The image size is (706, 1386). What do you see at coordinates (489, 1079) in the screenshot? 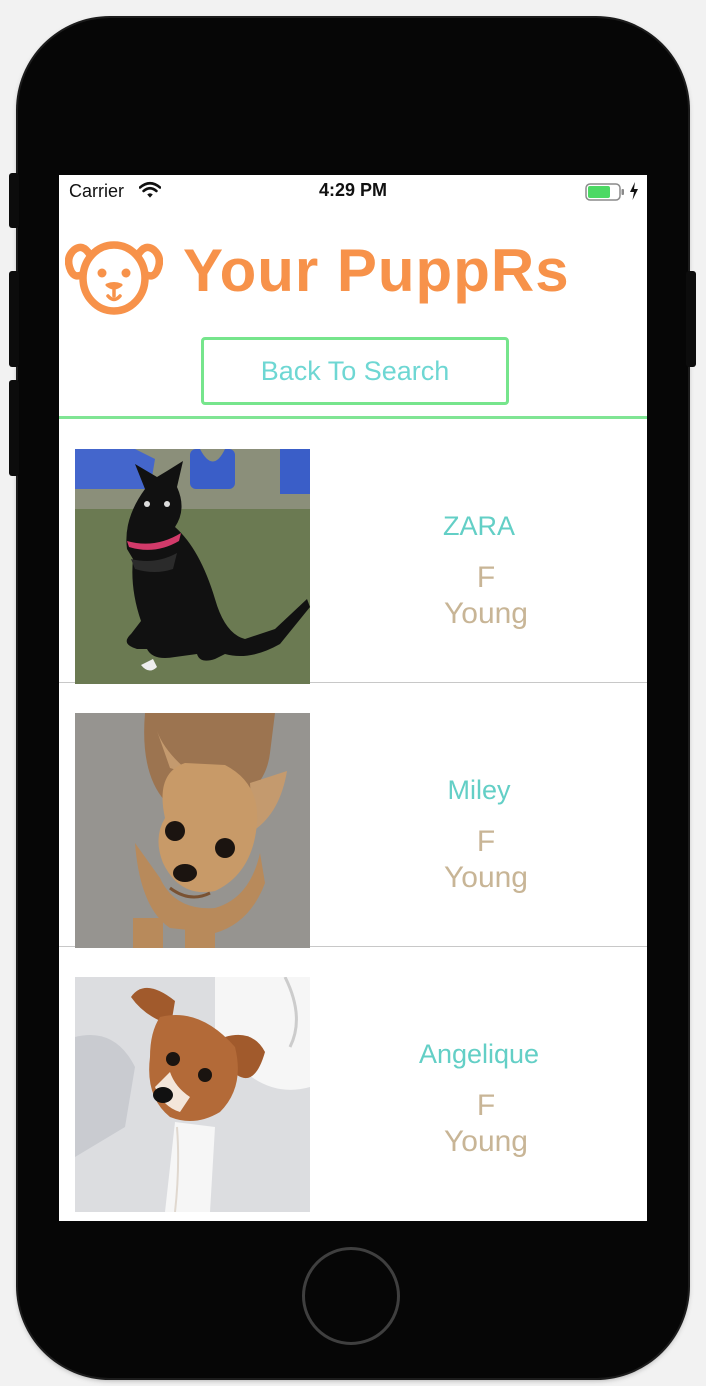
I see `dog-info: Angelique F Young` at bounding box center [489, 1079].